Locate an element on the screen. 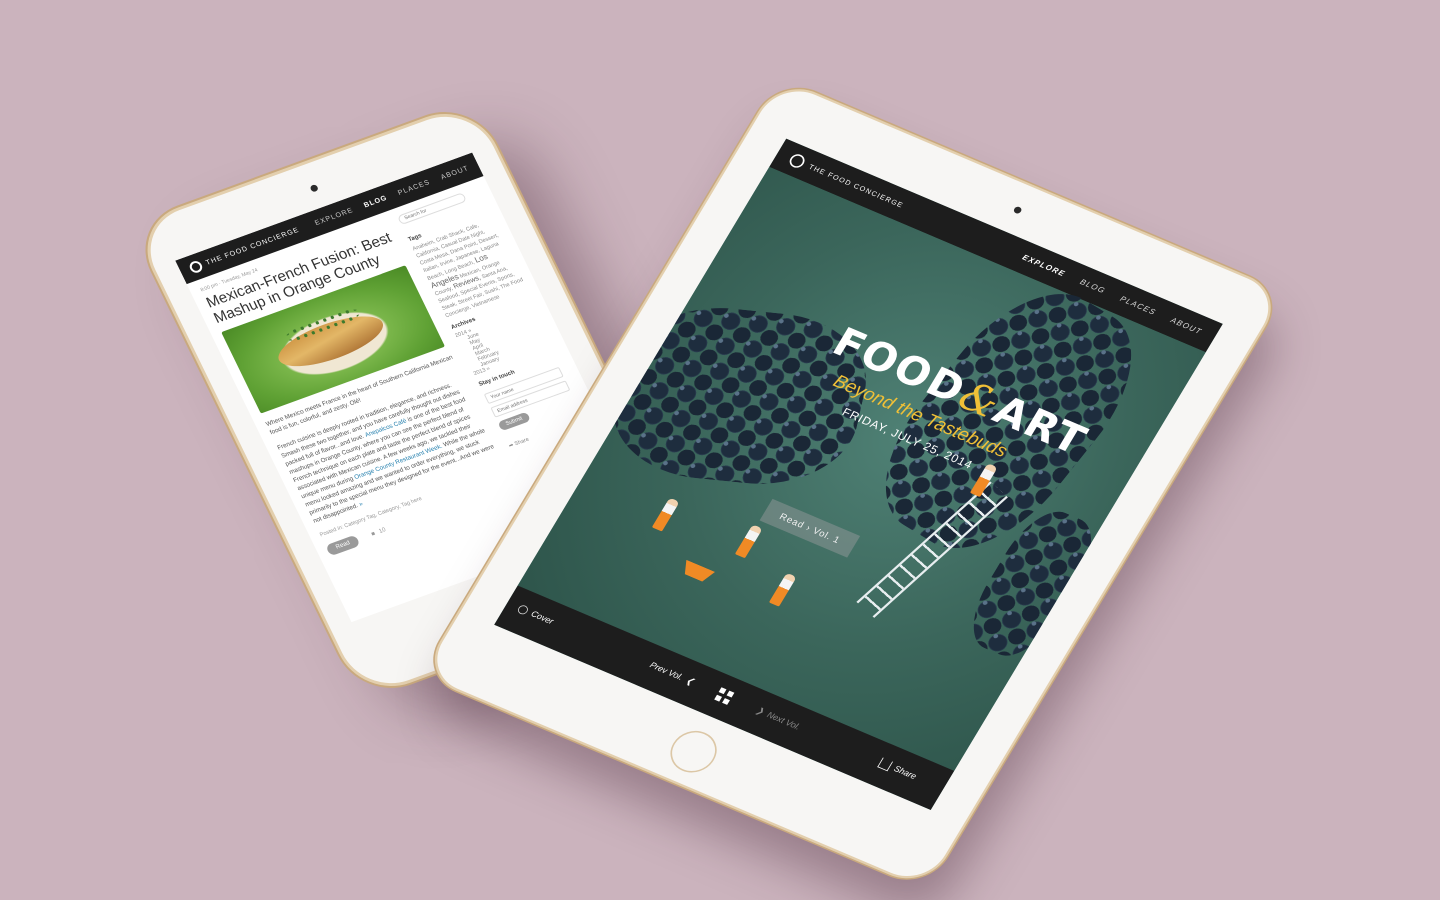 Image resolution: width=1440 pixels, height=900 pixels. wheelbarrow-figure is located at coordinates (697, 572).